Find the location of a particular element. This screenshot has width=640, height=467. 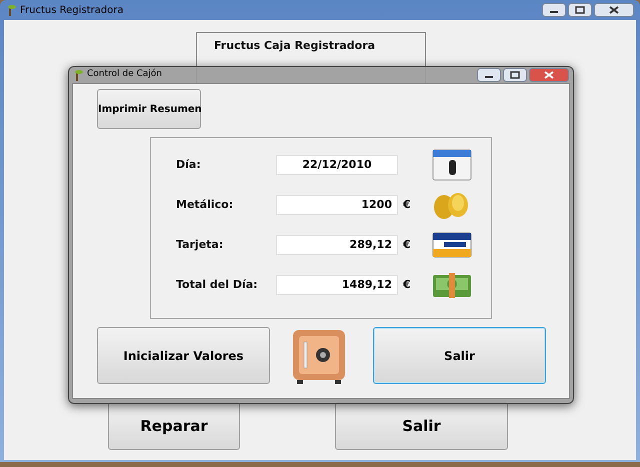

field-label: Tarjeta: is located at coordinates (200, 244).